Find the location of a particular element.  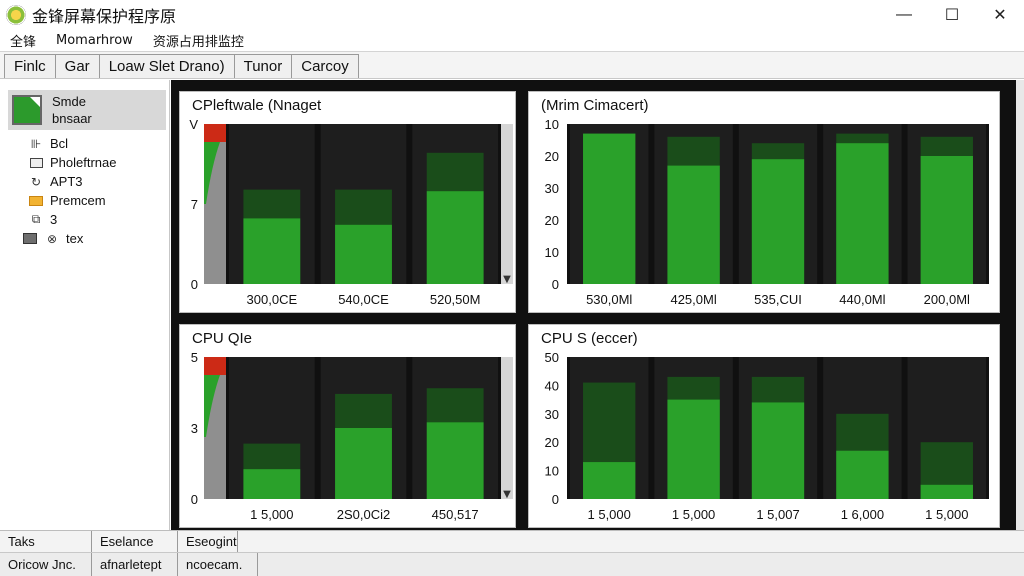

close-circle-icon: ⊗ is located at coordinates (52, 238).